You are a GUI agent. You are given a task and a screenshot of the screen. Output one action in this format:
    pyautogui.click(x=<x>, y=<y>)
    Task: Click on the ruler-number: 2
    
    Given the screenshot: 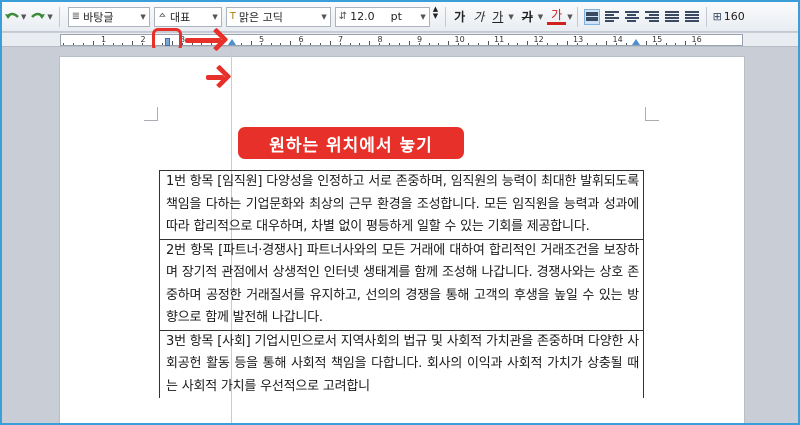 What is the action you would take?
    pyautogui.click(x=143, y=39)
    